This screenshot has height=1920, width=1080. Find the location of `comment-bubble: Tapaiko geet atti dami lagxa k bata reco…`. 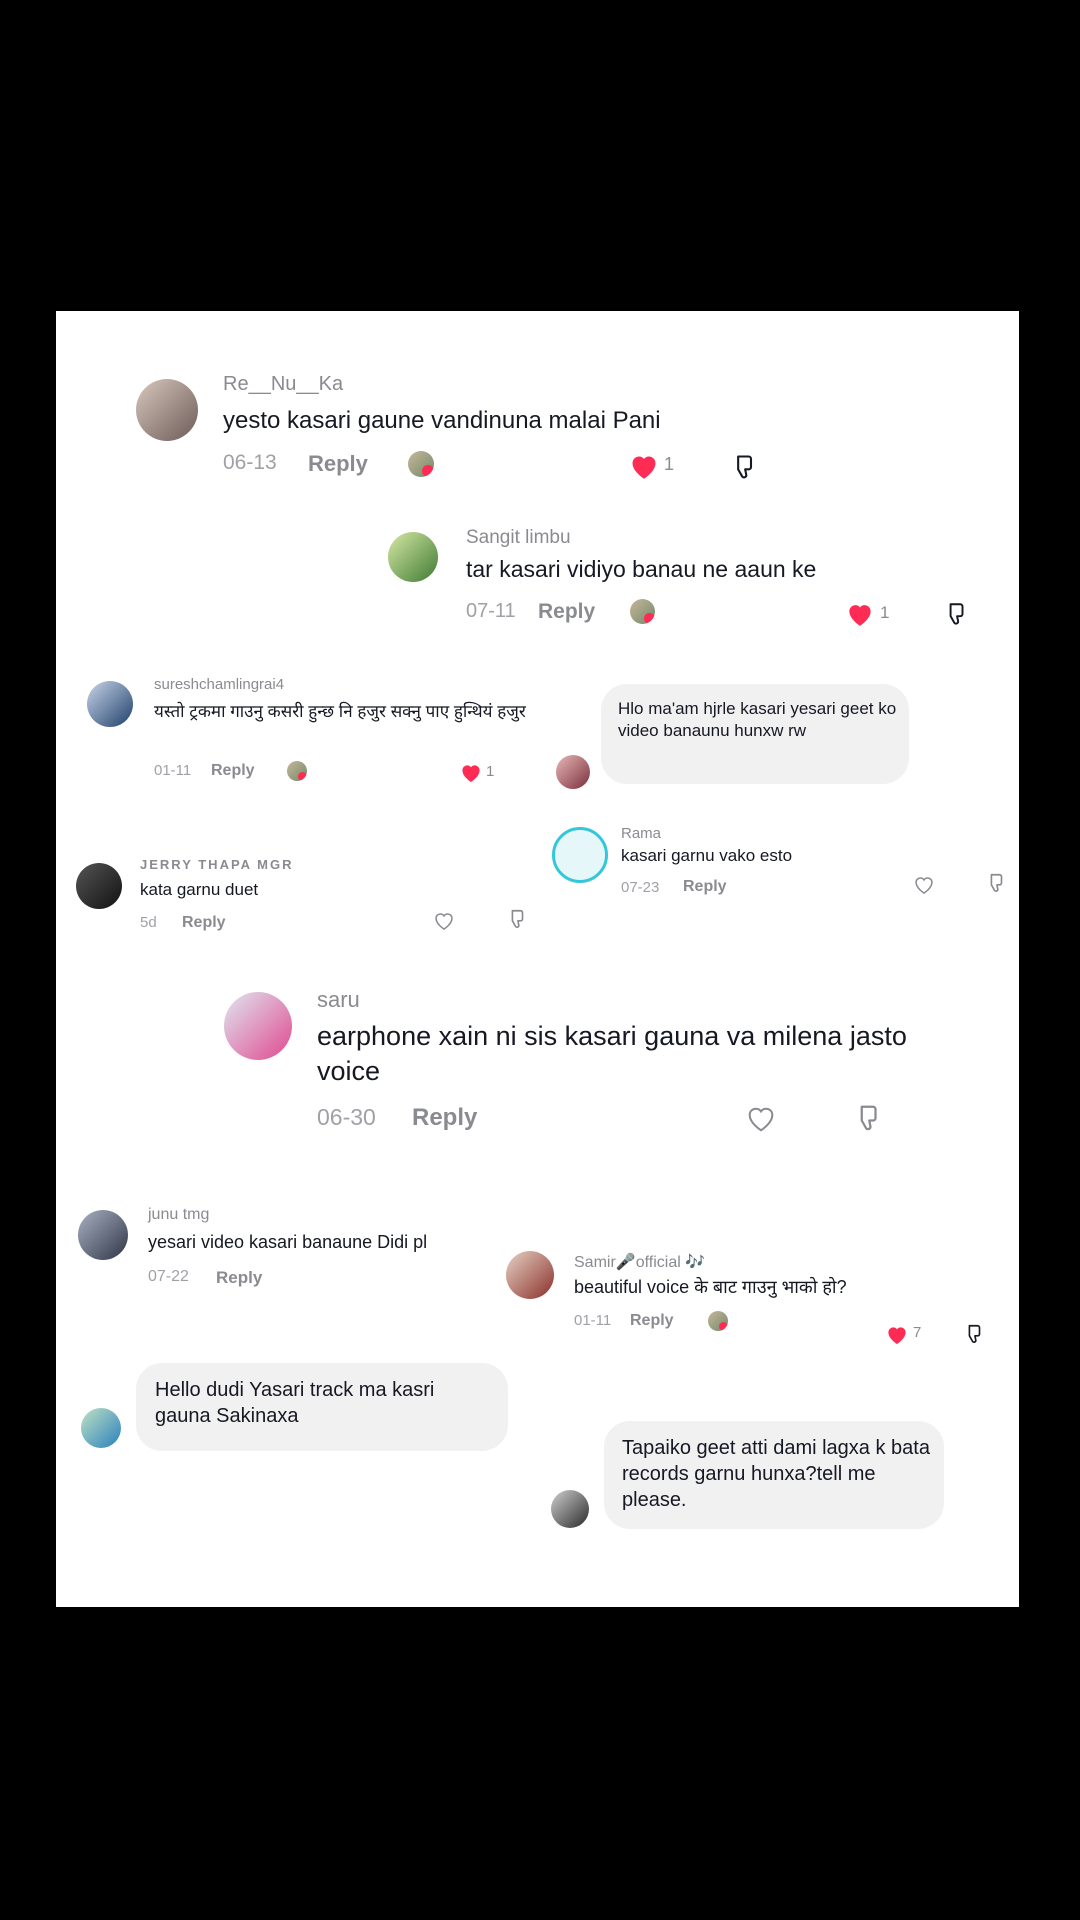

comment-bubble: Tapaiko geet atti dami lagxa k bata reco… is located at coordinates (774, 1475).